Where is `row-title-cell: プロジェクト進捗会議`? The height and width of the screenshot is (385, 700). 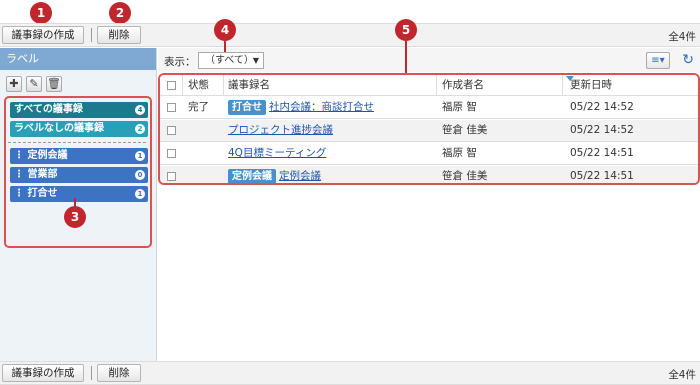 row-title-cell: プロジェクト進捗会議 is located at coordinates (280, 130).